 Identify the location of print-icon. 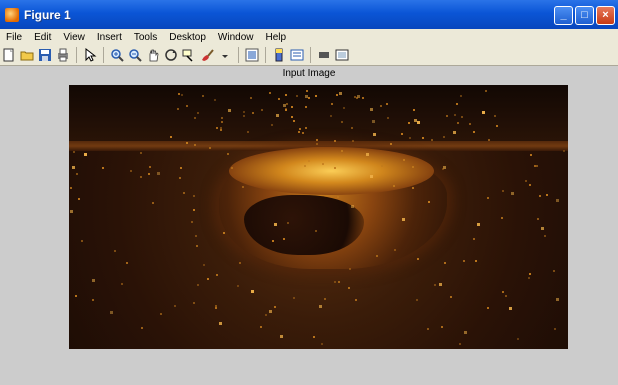
(63, 55).